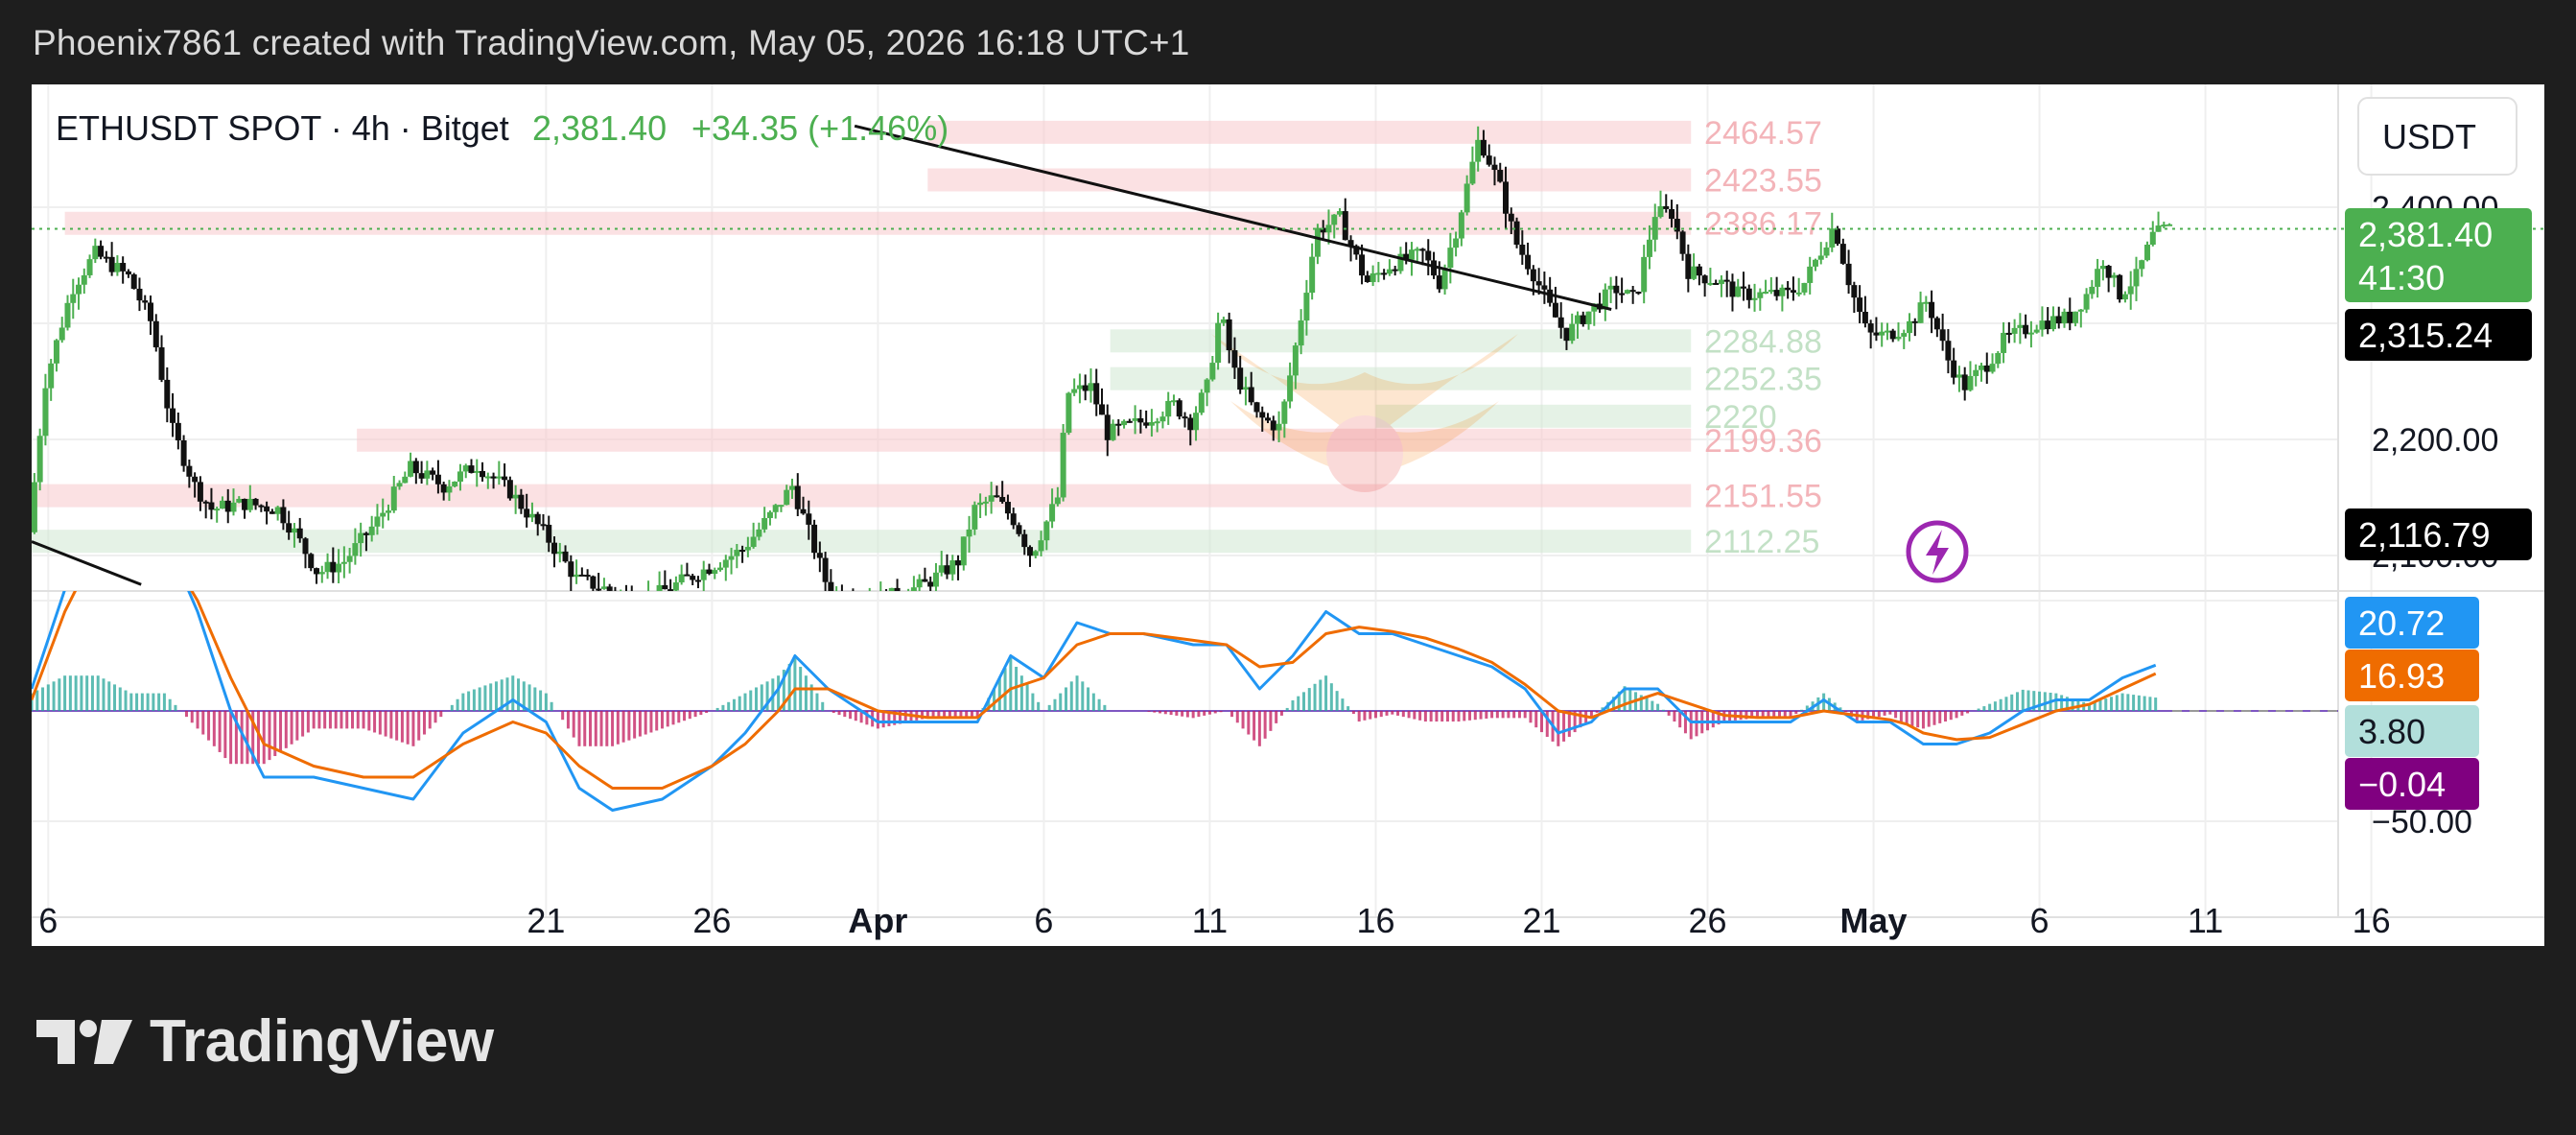 The height and width of the screenshot is (1135, 2576). Describe the element at coordinates (2437, 136) in the screenshot. I see `currency-button: USDT` at that location.